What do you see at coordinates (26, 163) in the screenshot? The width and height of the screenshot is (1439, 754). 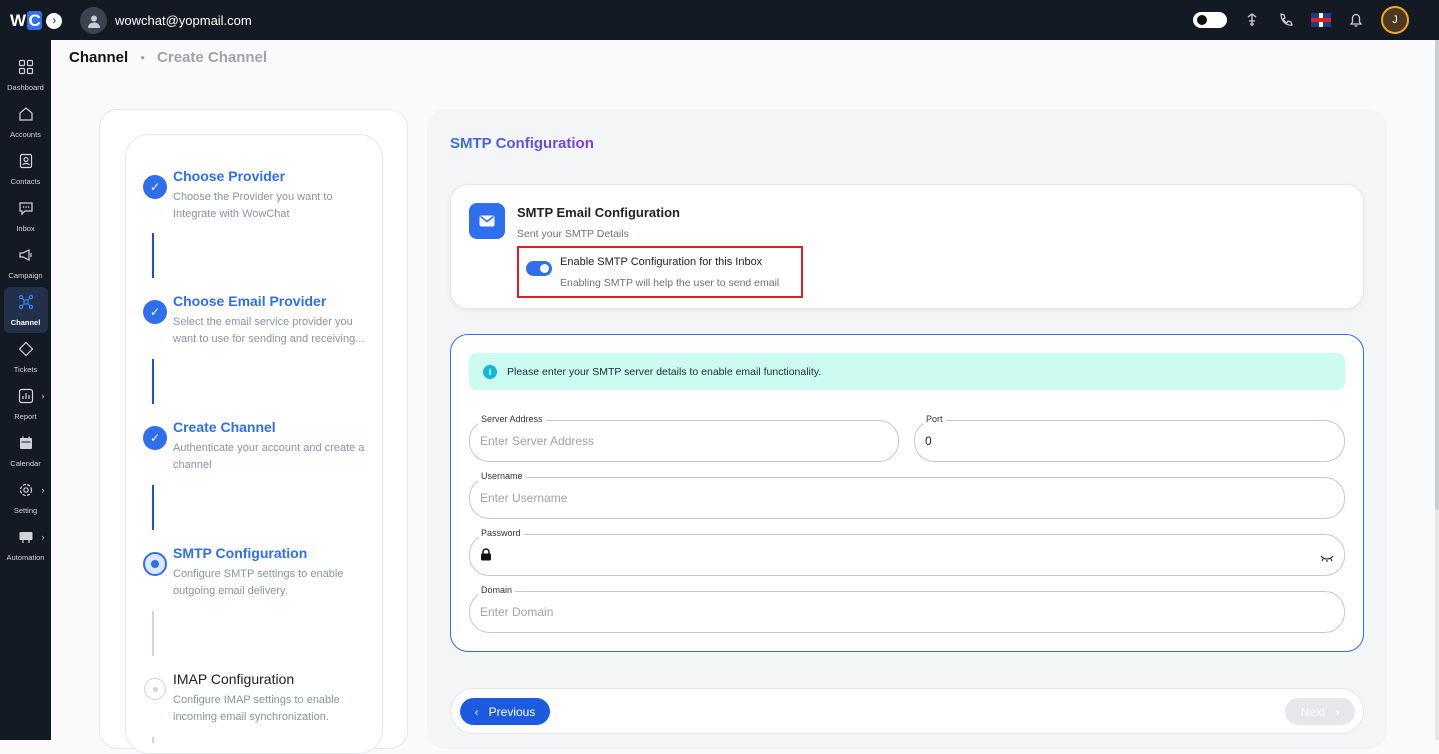 I see `contact-card-icon` at bounding box center [26, 163].